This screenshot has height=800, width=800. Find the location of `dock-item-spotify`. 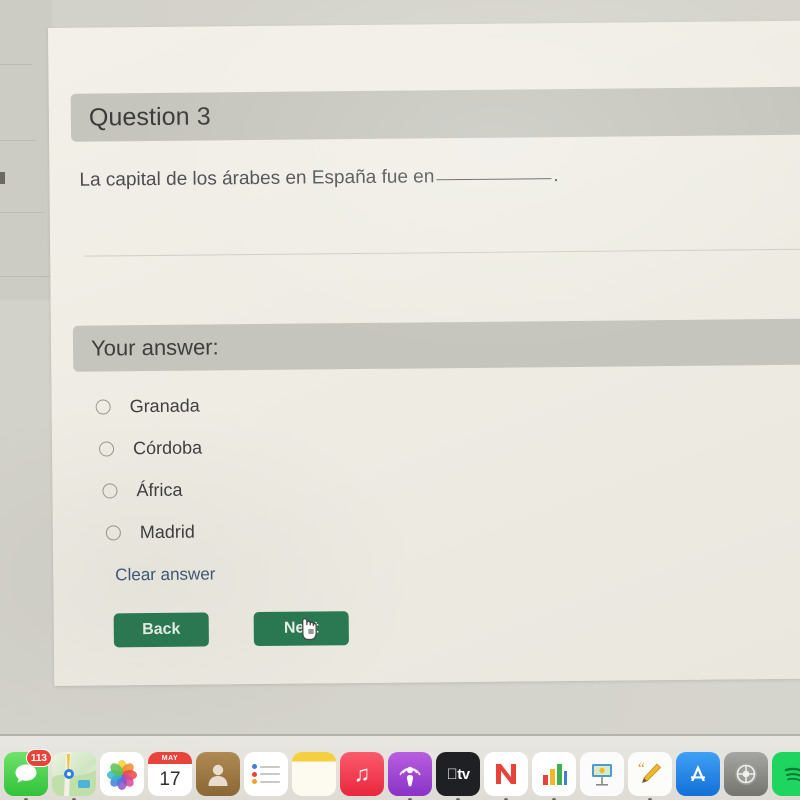

dock-item-spotify is located at coordinates (786, 774).